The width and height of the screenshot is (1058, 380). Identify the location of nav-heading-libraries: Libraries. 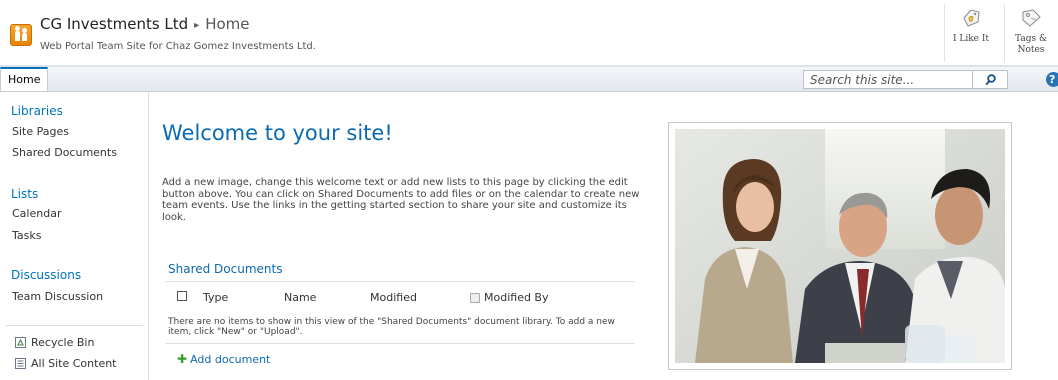
(37, 111).